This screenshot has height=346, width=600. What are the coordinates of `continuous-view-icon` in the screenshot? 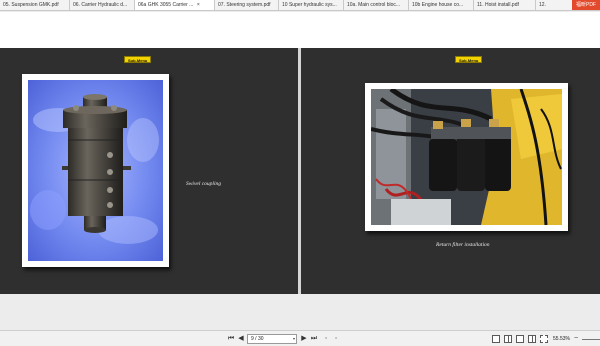 It's located at (520, 339).